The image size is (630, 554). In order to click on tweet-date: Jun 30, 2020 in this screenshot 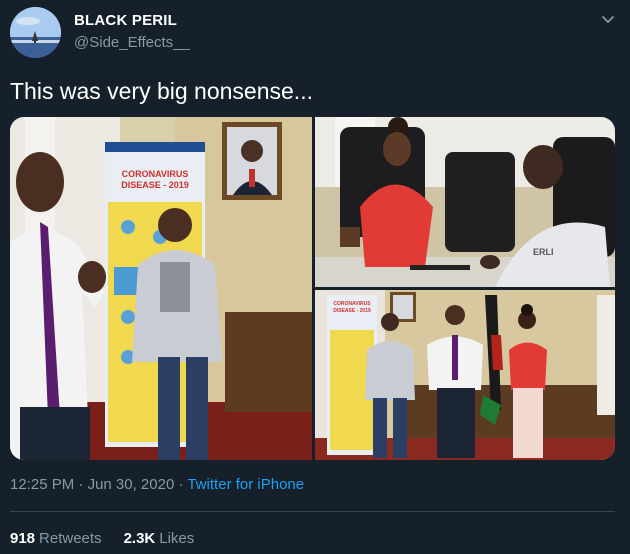, I will do `click(131, 484)`.